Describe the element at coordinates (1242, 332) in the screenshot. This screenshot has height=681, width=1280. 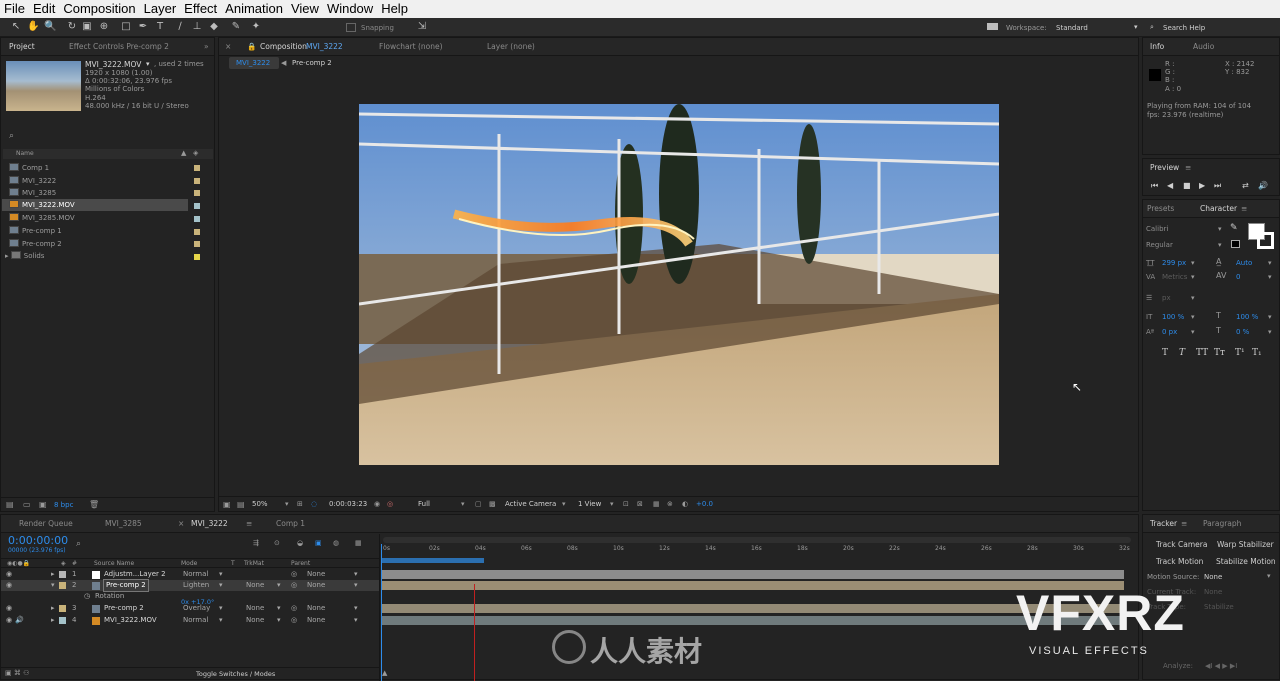
I see `tsume-value: 0 %` at that location.